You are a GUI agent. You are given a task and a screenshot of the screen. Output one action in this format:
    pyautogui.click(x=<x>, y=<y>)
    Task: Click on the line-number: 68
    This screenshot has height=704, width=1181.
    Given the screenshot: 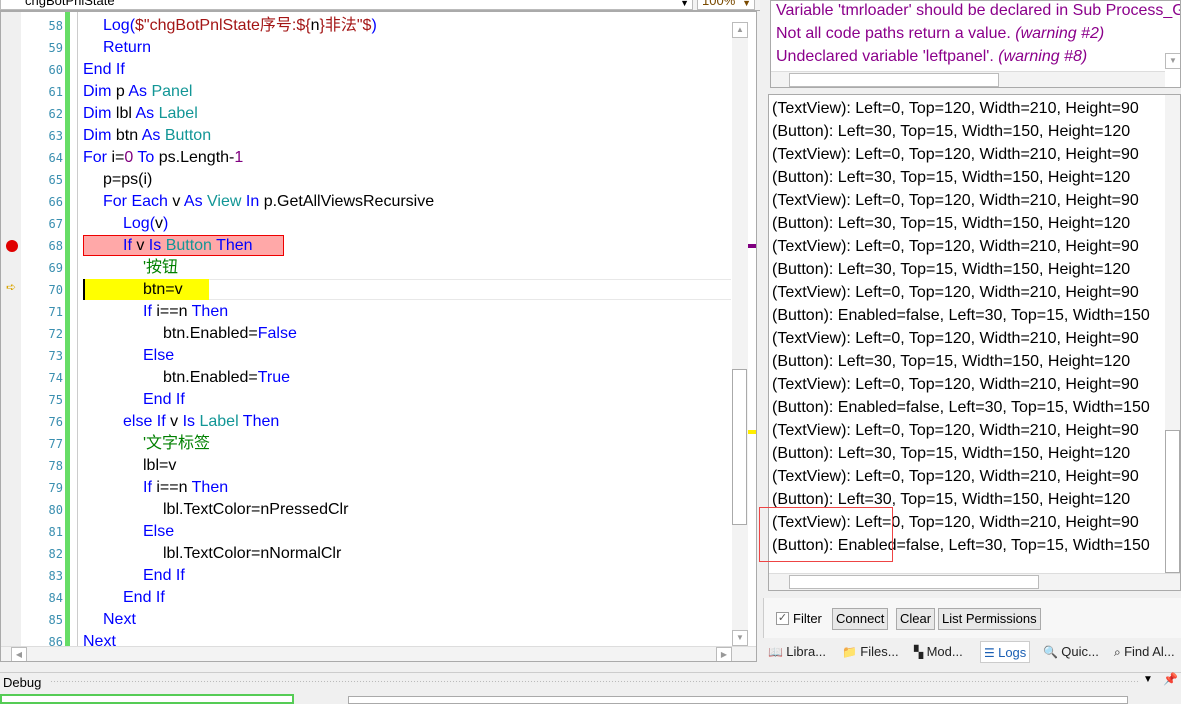 What is the action you would take?
    pyautogui.click(x=55, y=246)
    